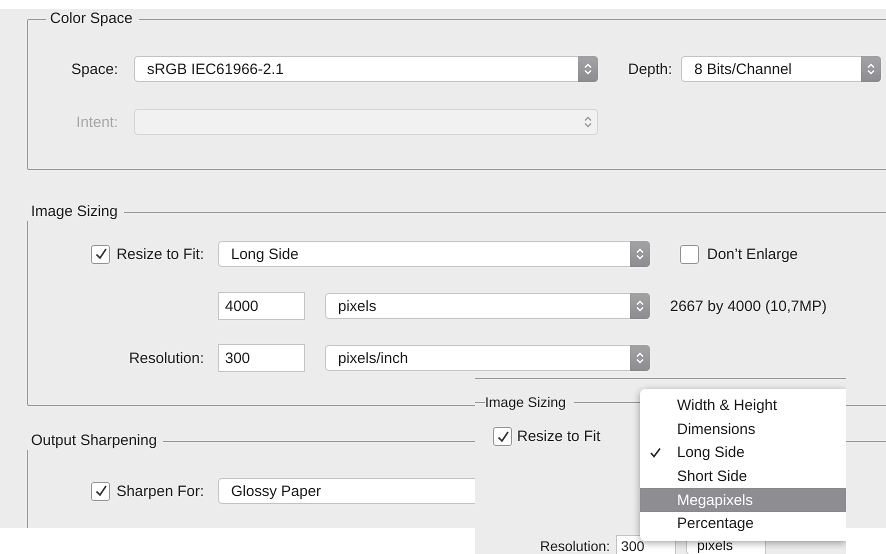 Image resolution: width=886 pixels, height=554 pixels. I want to click on resolution-unit-dropdown: pixels/inch, so click(487, 358).